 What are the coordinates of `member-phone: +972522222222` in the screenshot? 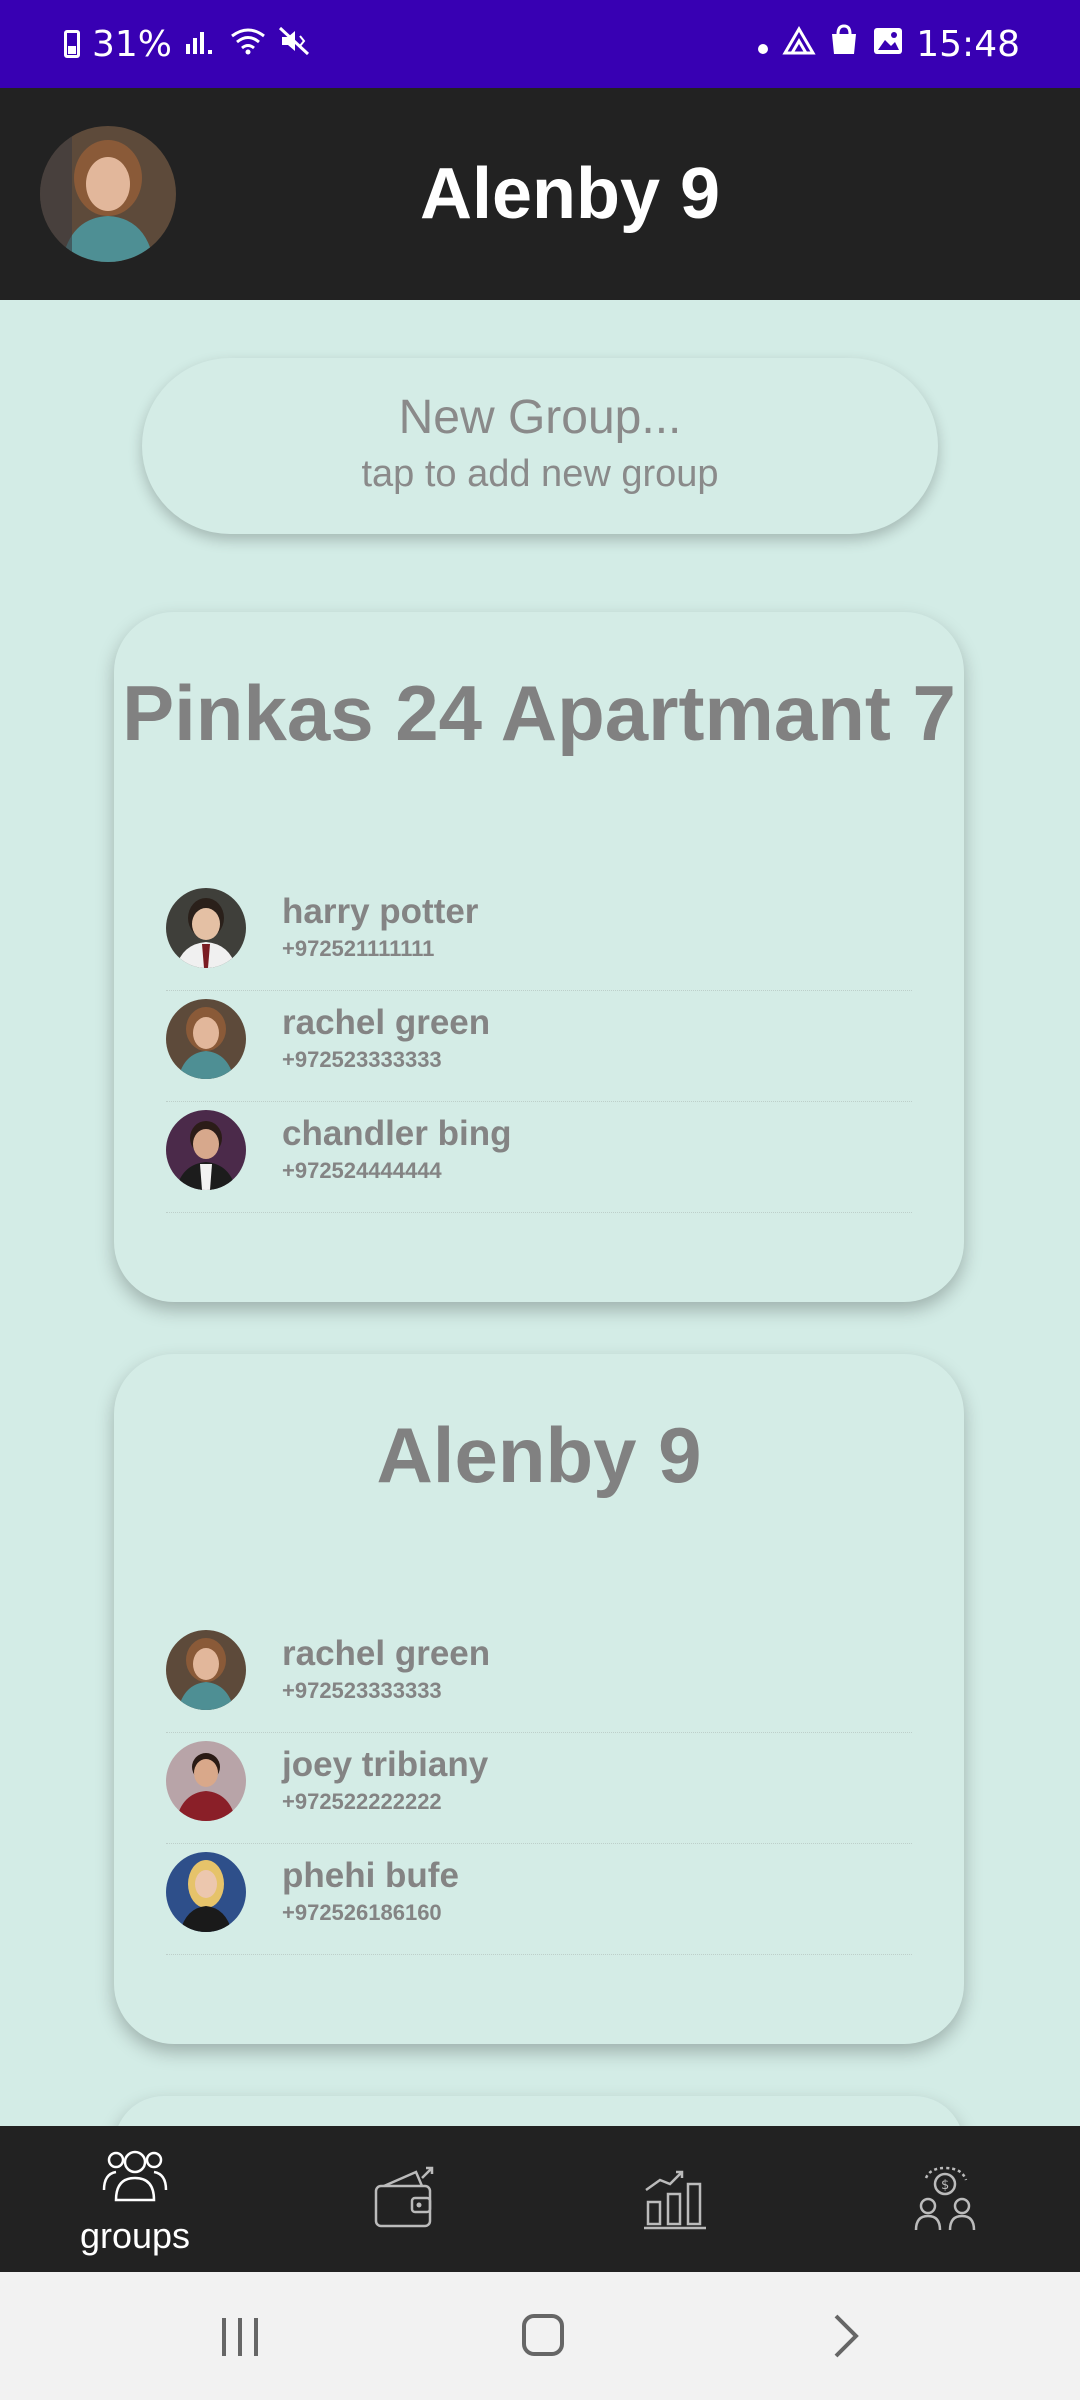 It's located at (362, 1801).